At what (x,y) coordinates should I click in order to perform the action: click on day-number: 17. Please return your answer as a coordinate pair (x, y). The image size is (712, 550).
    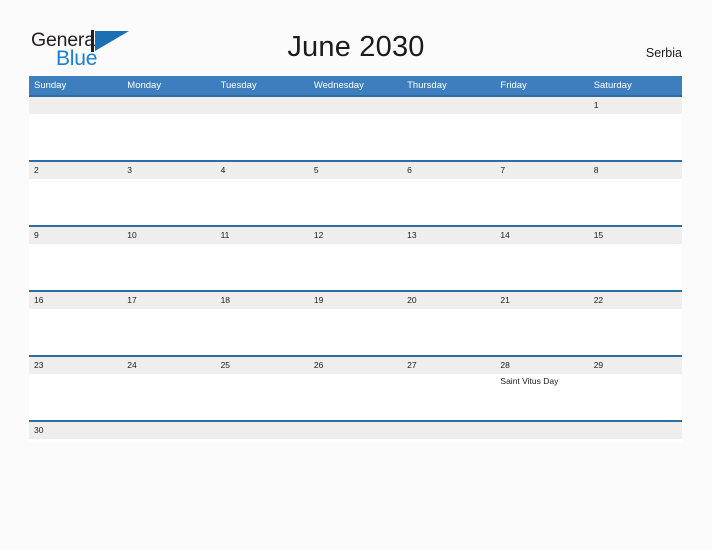
    Looking at the image, I should click on (168, 300).